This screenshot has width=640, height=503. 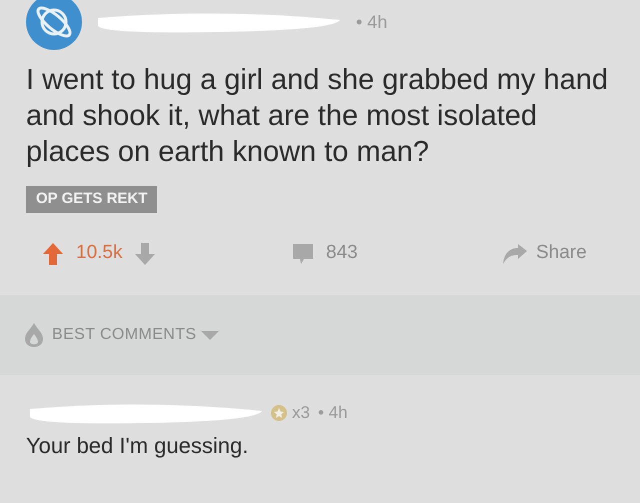 What do you see at coordinates (54, 25) in the screenshot?
I see `planet-avatar-icon` at bounding box center [54, 25].